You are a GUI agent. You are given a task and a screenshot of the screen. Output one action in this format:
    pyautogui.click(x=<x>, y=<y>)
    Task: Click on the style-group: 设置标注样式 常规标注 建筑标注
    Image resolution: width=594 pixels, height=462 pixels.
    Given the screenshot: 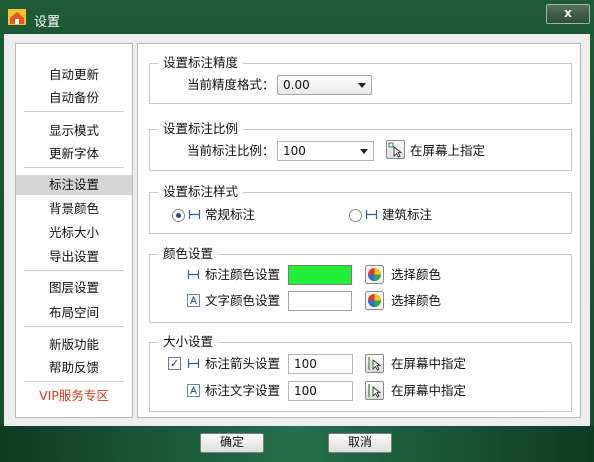 What is the action you would take?
    pyautogui.click(x=360, y=209)
    